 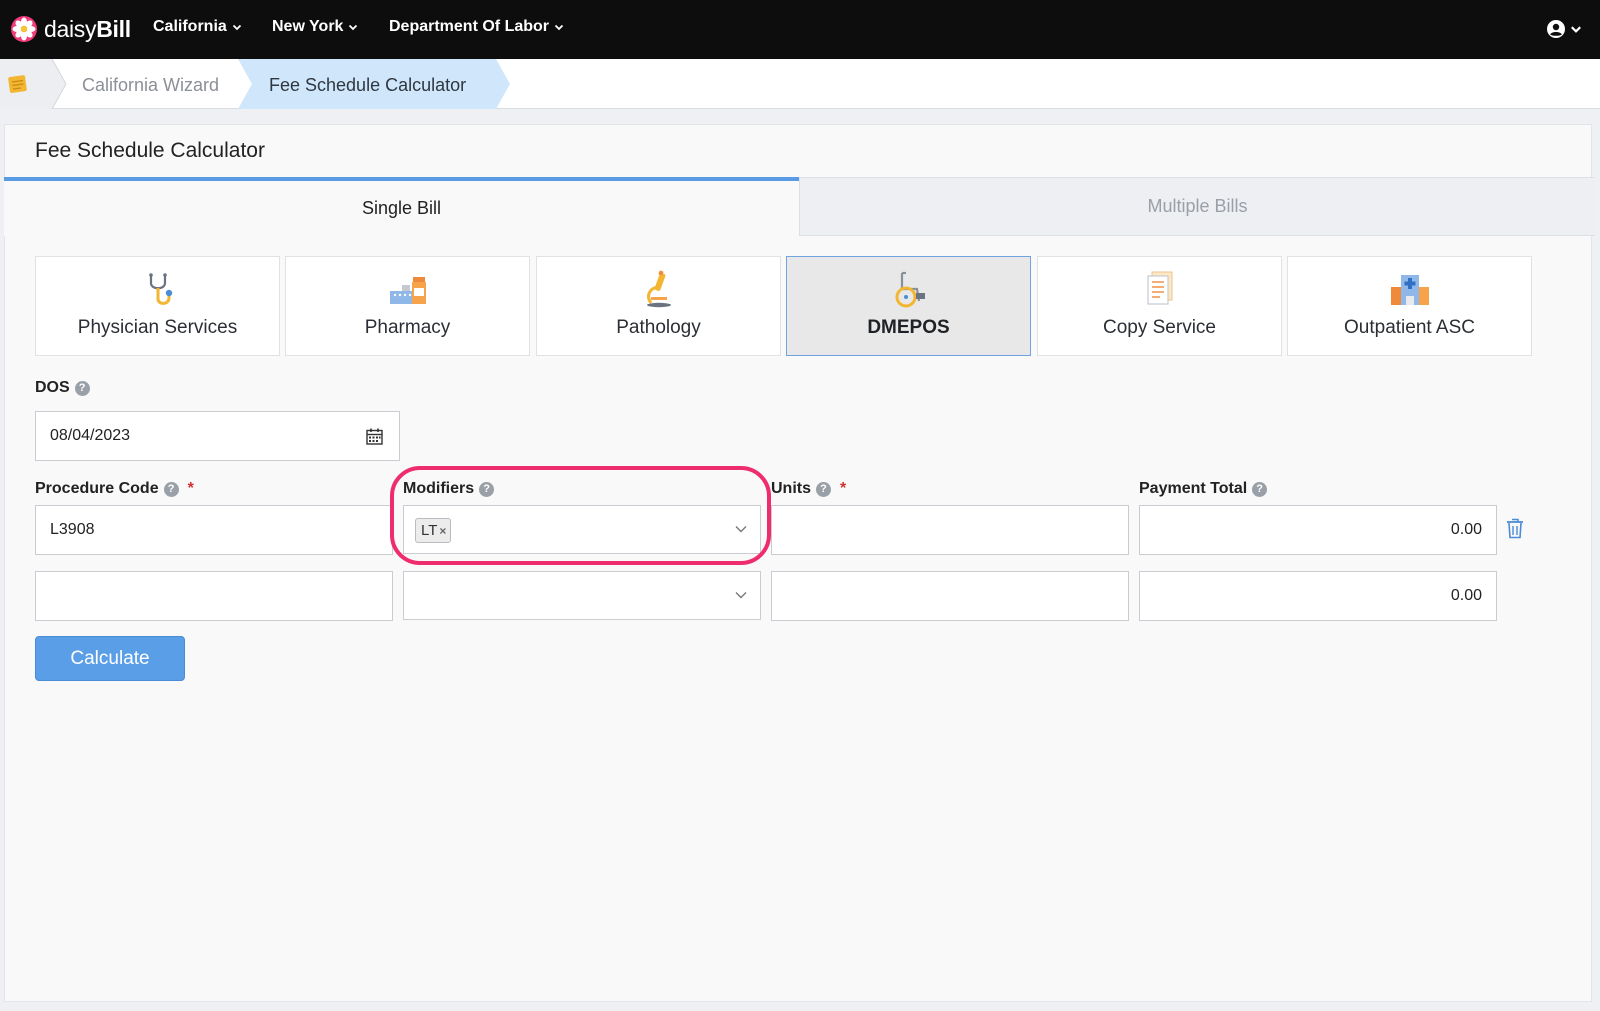 I want to click on dos-field: 08/04/2023, so click(x=217, y=436).